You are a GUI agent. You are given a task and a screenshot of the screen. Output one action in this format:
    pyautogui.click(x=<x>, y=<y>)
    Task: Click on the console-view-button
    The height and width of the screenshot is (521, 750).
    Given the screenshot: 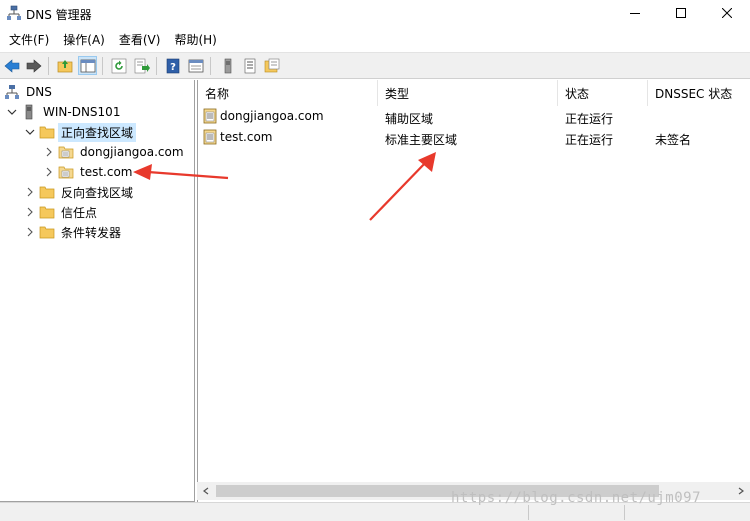 What is the action you would take?
    pyautogui.click(x=195, y=65)
    